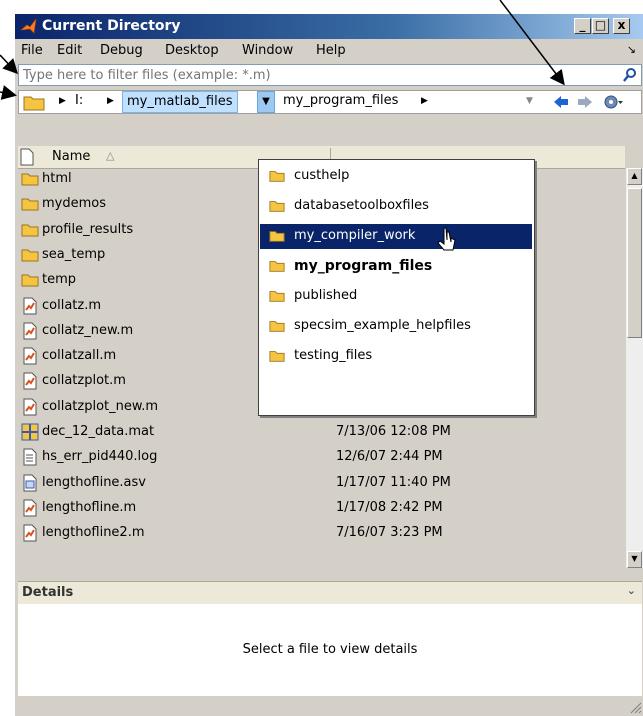 This screenshot has width=643, height=716. I want to click on list-item: lengthofline.asv 1/17/07 11:40 PM, so click(318, 483).